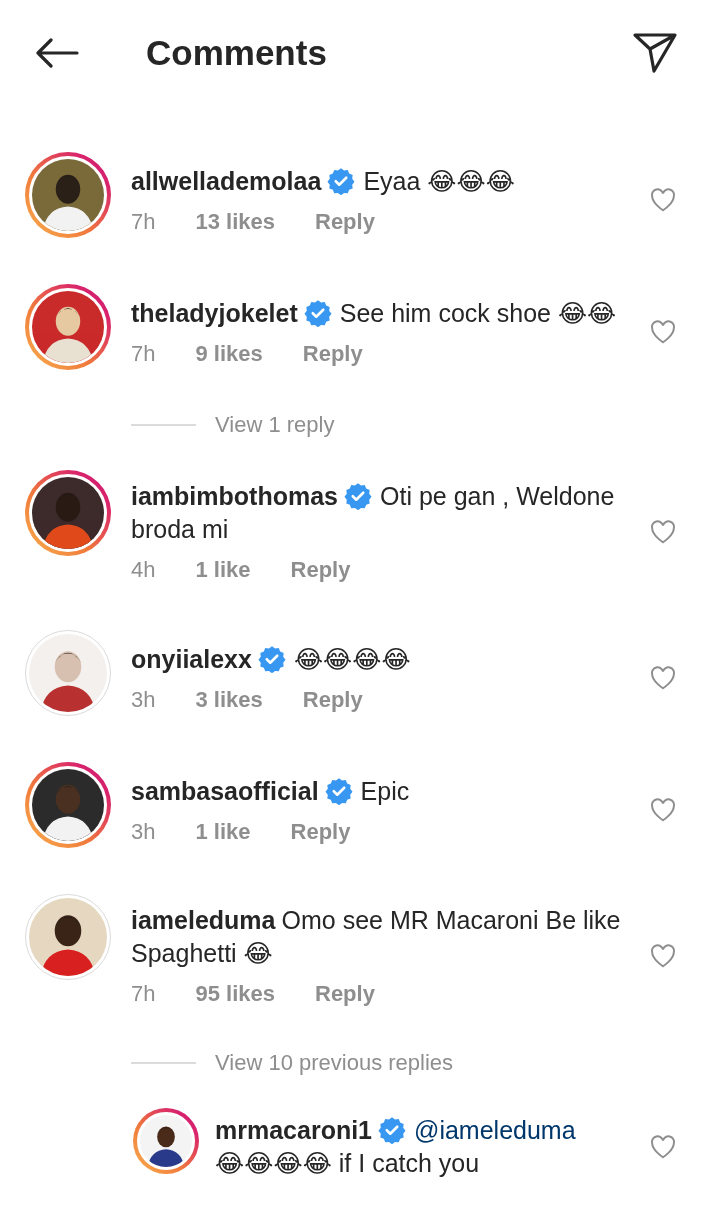 The width and height of the screenshot is (720, 1225). Describe the element at coordinates (451, 920) in the screenshot. I see `comment-text: Omo see MR Macaroni Be like` at that location.